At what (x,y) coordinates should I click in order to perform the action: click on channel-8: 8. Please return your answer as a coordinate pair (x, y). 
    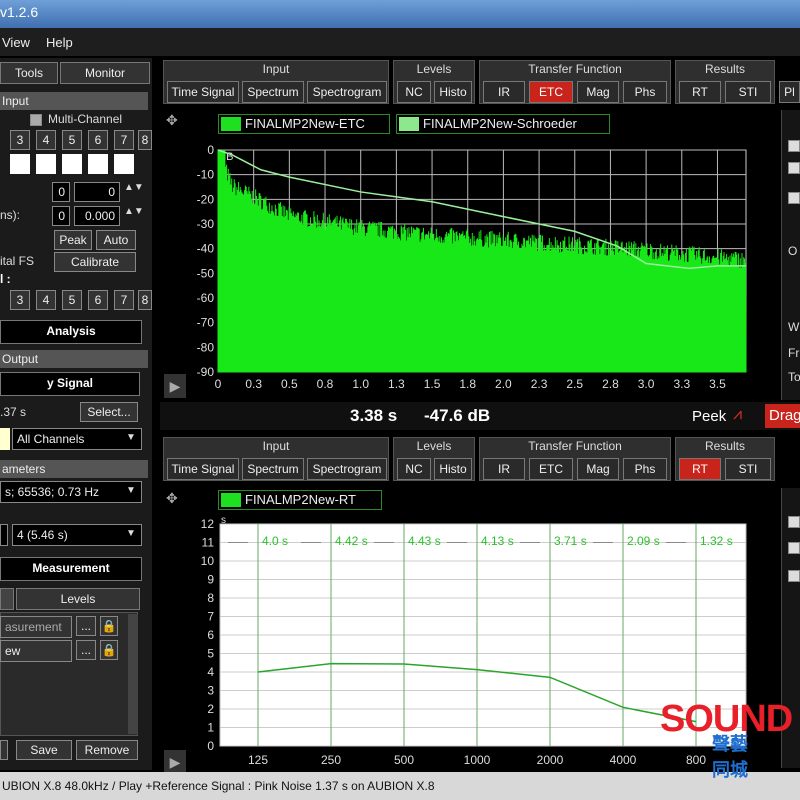
    Looking at the image, I should click on (145, 140).